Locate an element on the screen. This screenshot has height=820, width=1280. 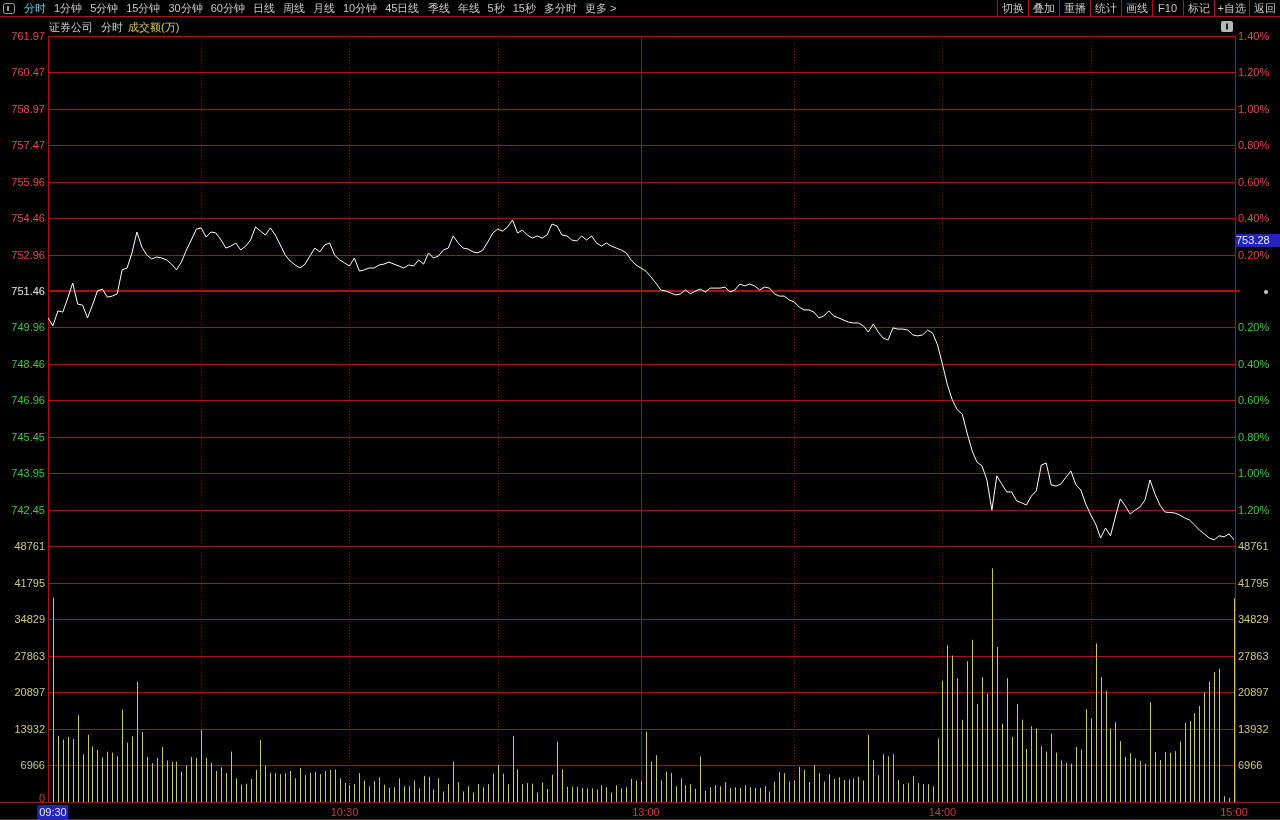
price-axis-label: 754.46 is located at coordinates (28, 218).